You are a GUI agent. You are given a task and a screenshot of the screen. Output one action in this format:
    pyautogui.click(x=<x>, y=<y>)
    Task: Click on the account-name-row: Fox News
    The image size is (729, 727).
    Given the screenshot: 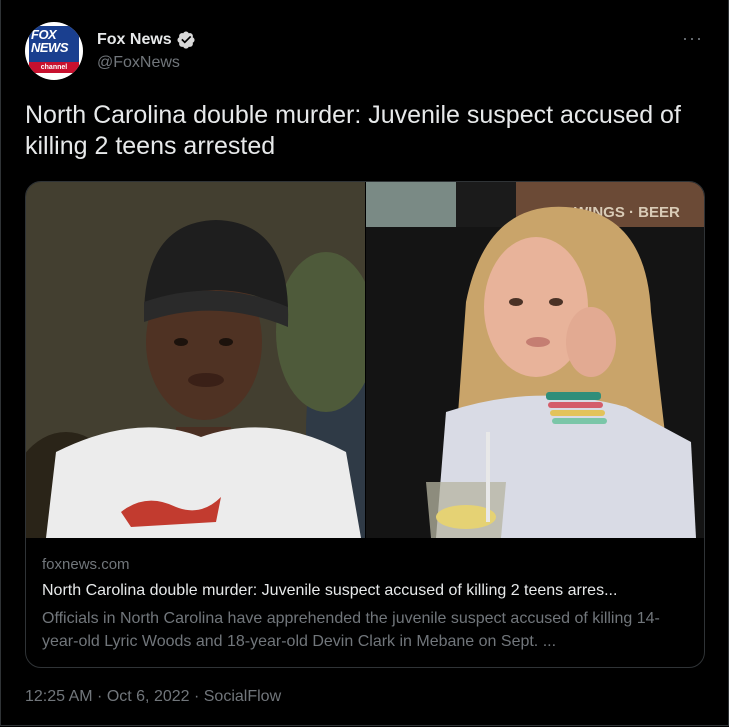 What is the action you would take?
    pyautogui.click(x=146, y=40)
    